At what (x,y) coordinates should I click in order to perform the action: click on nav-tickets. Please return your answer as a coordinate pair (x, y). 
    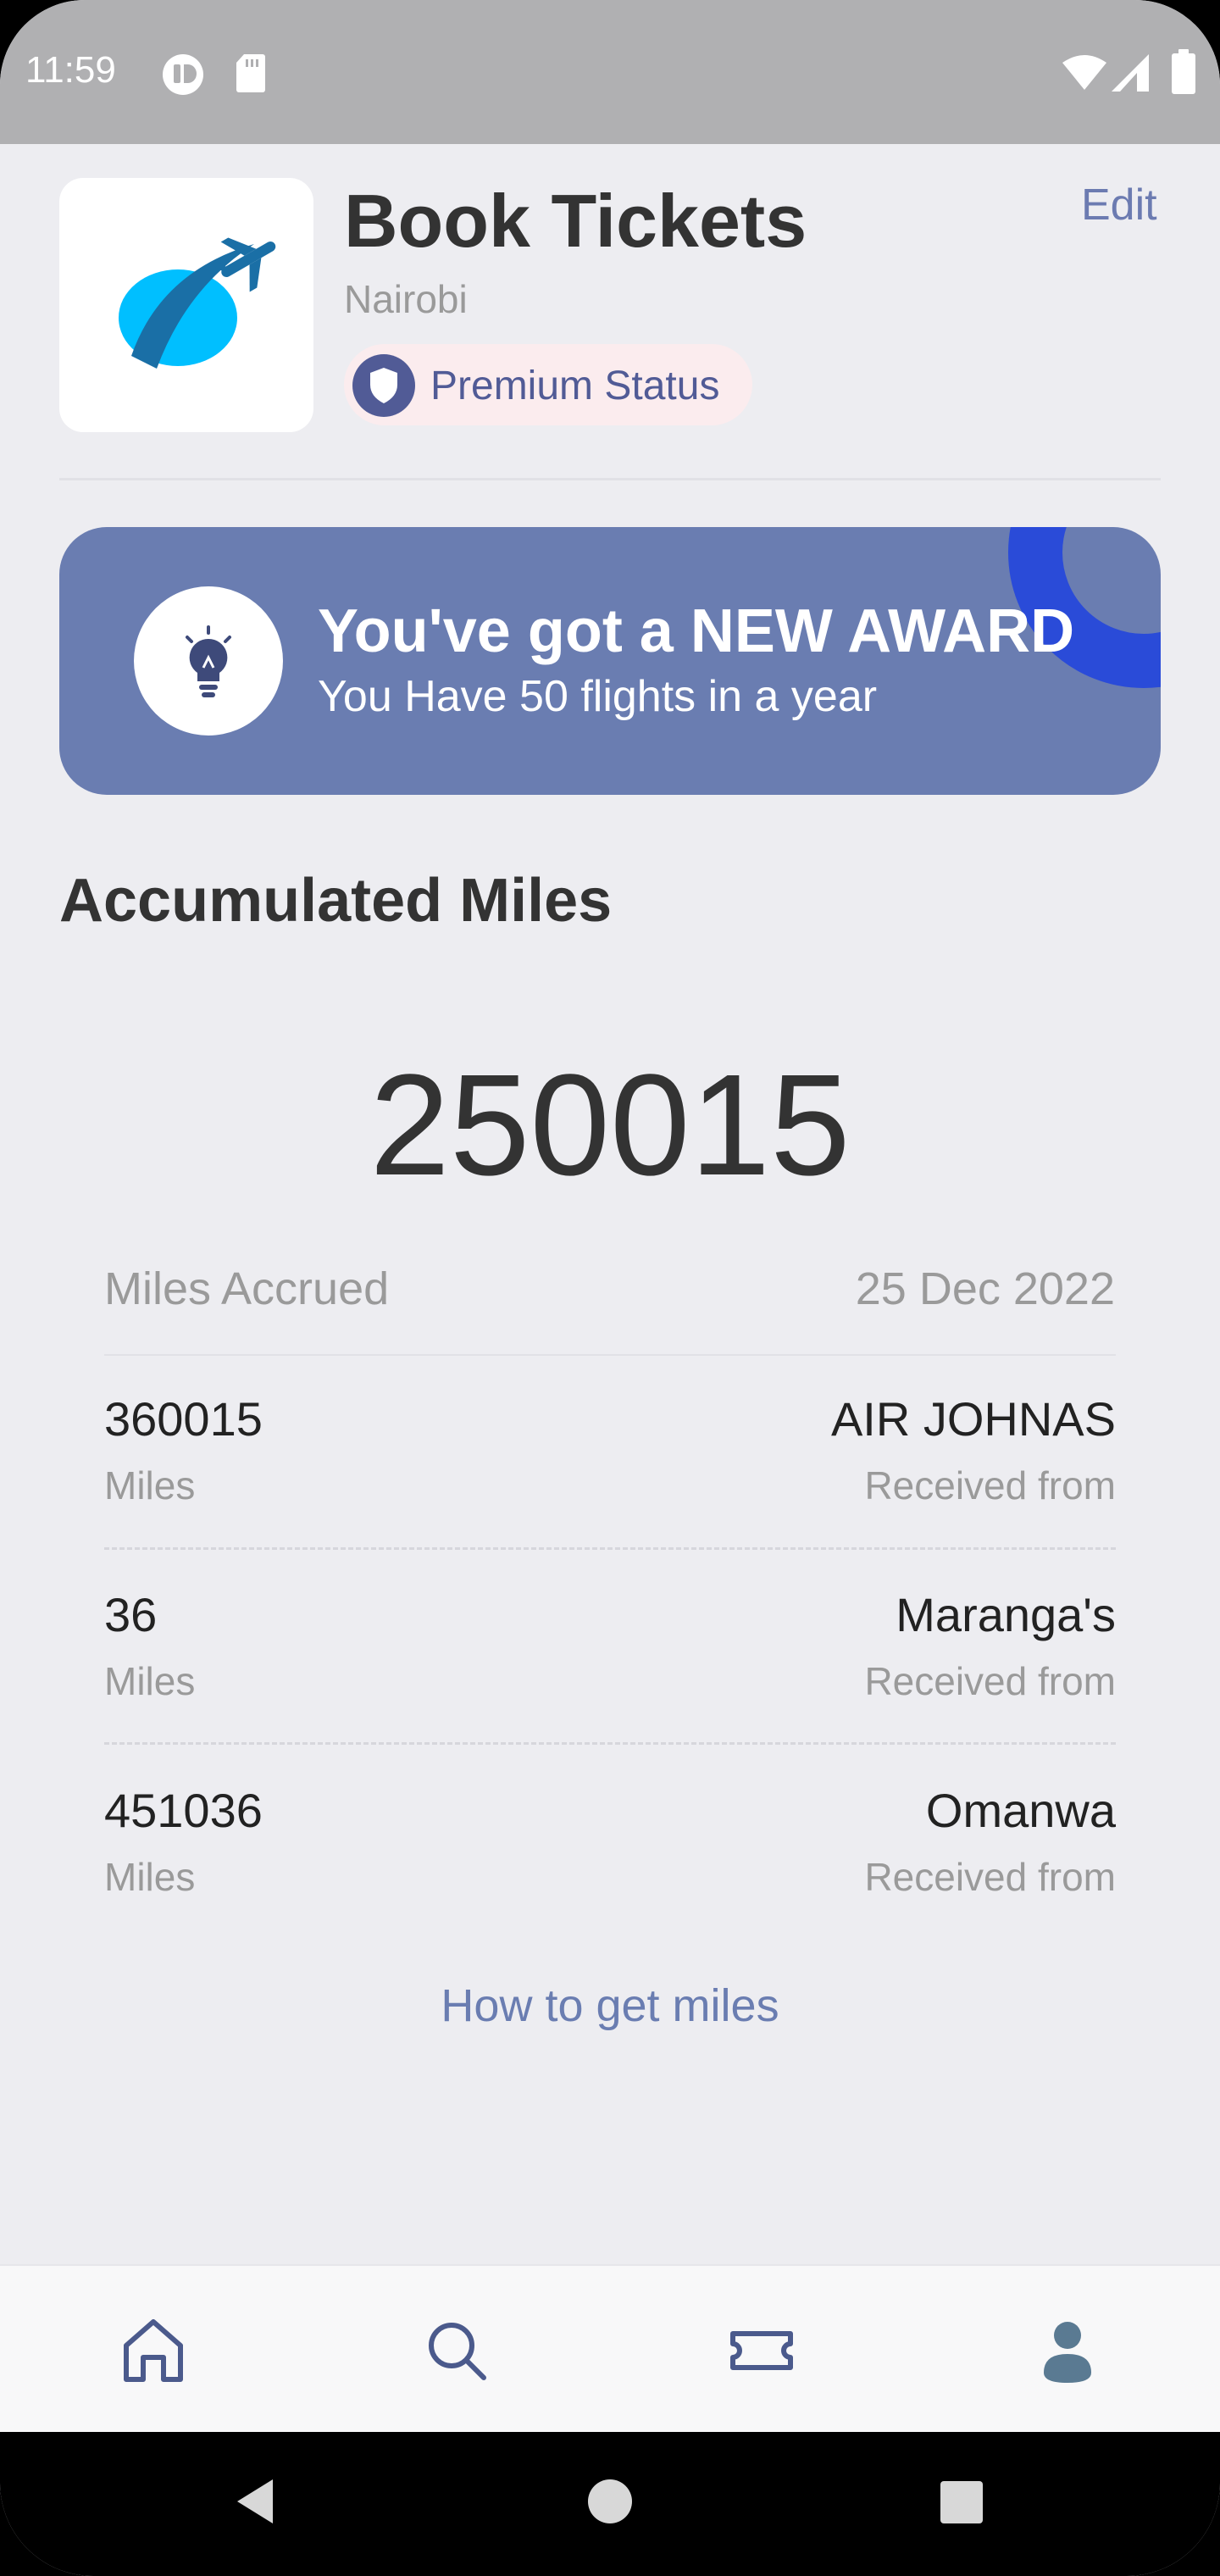
    Looking at the image, I should click on (761, 2350).